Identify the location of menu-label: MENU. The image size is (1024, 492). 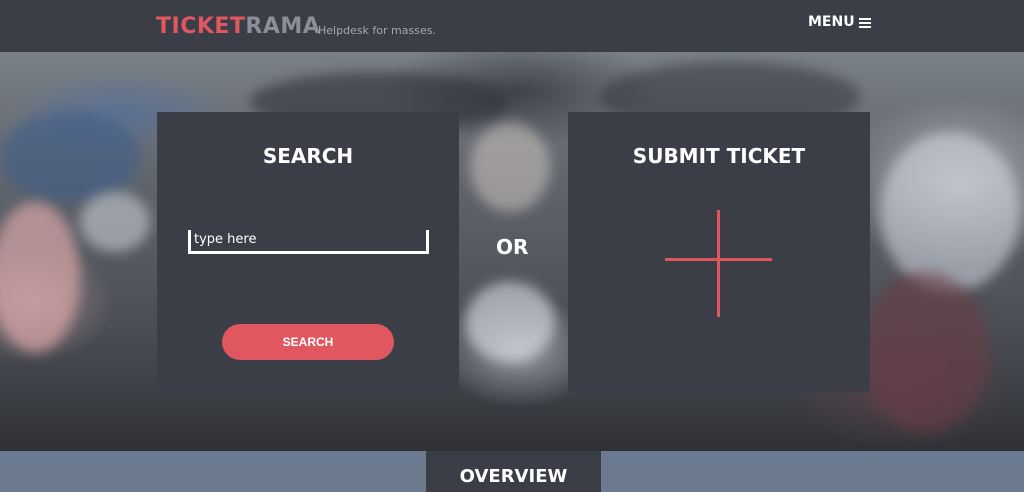
(831, 22).